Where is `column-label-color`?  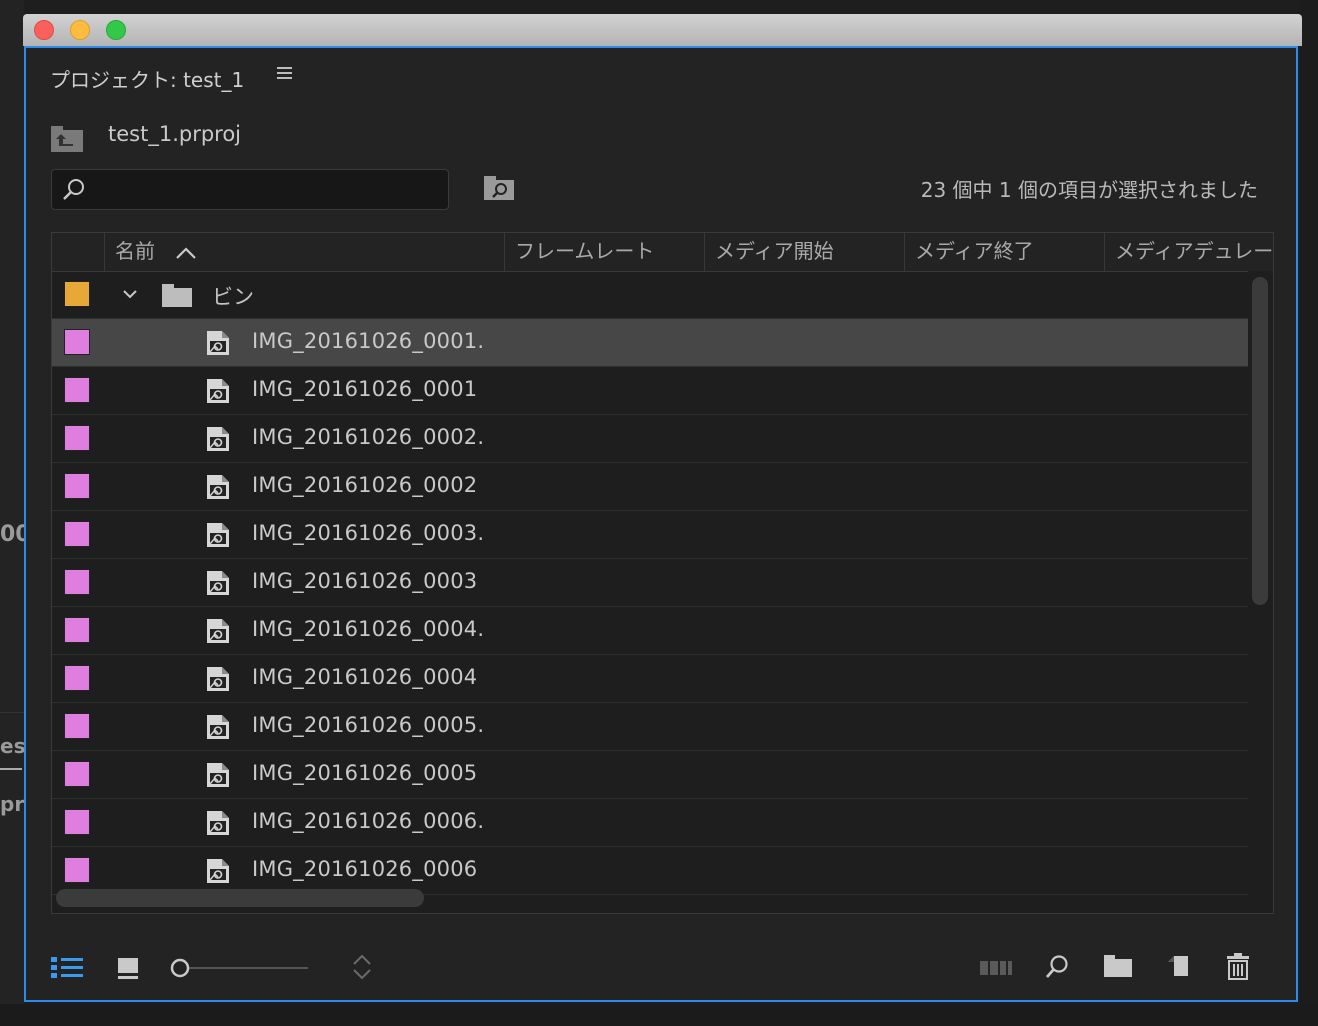
column-label-color is located at coordinates (78, 252).